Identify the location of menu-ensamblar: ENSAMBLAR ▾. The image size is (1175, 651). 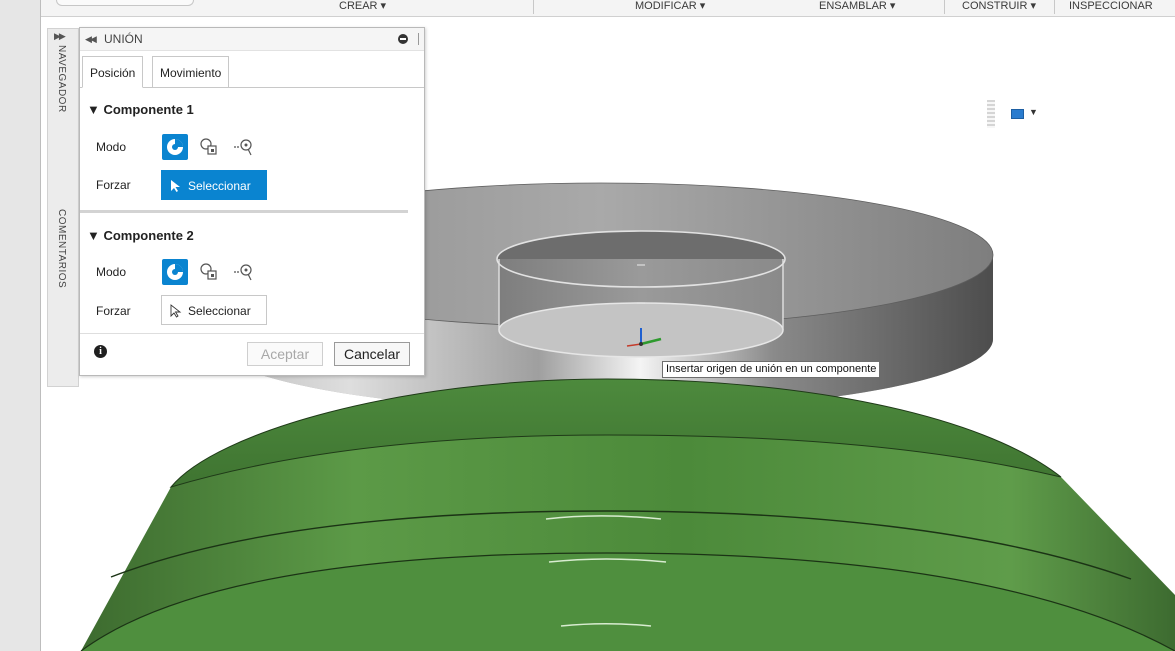
(857, 8).